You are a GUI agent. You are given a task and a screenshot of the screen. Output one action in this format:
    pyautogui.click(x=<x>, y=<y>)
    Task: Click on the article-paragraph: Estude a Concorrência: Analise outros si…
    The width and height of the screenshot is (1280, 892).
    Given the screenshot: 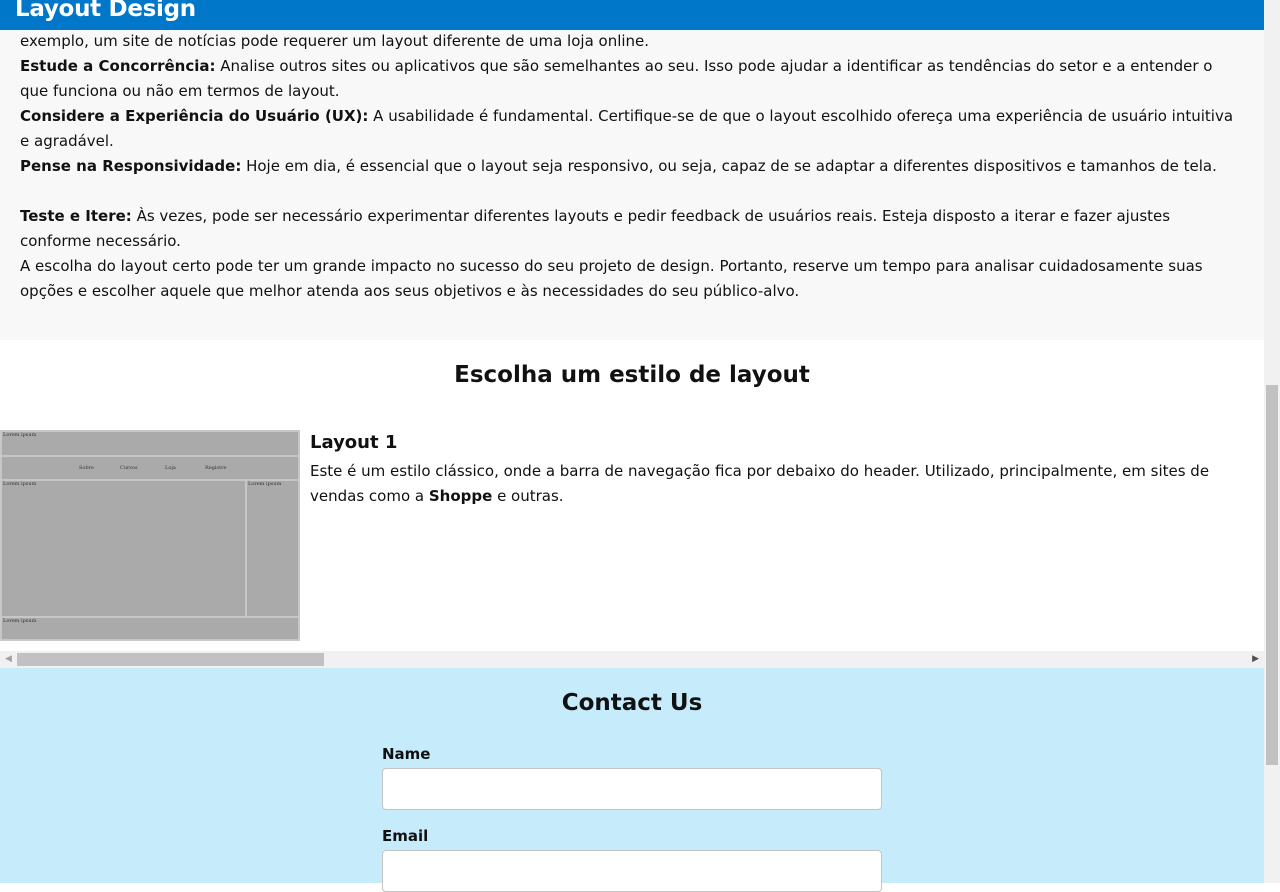 What is the action you would take?
    pyautogui.click(x=616, y=78)
    